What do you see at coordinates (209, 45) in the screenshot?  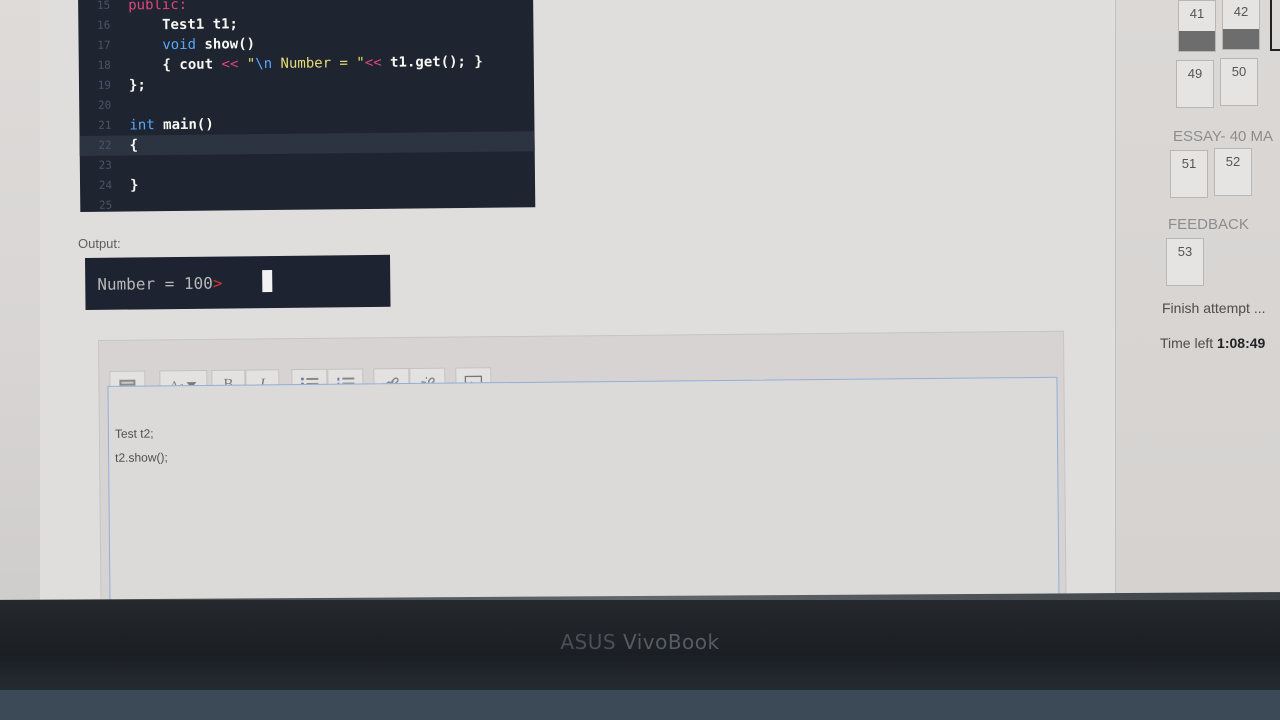 I see `code-text: void show()` at bounding box center [209, 45].